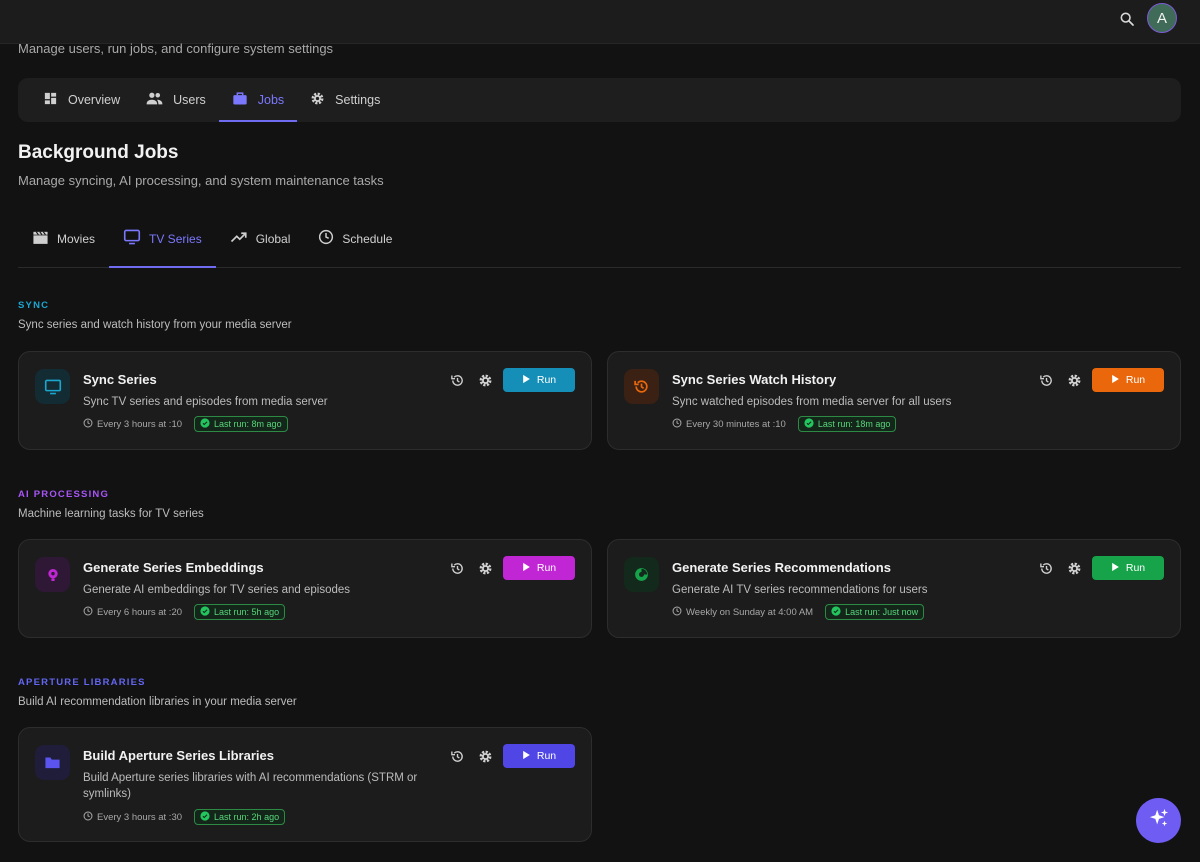 The width and height of the screenshot is (1200, 862). What do you see at coordinates (76, 238) in the screenshot?
I see `tab-label: Movies` at bounding box center [76, 238].